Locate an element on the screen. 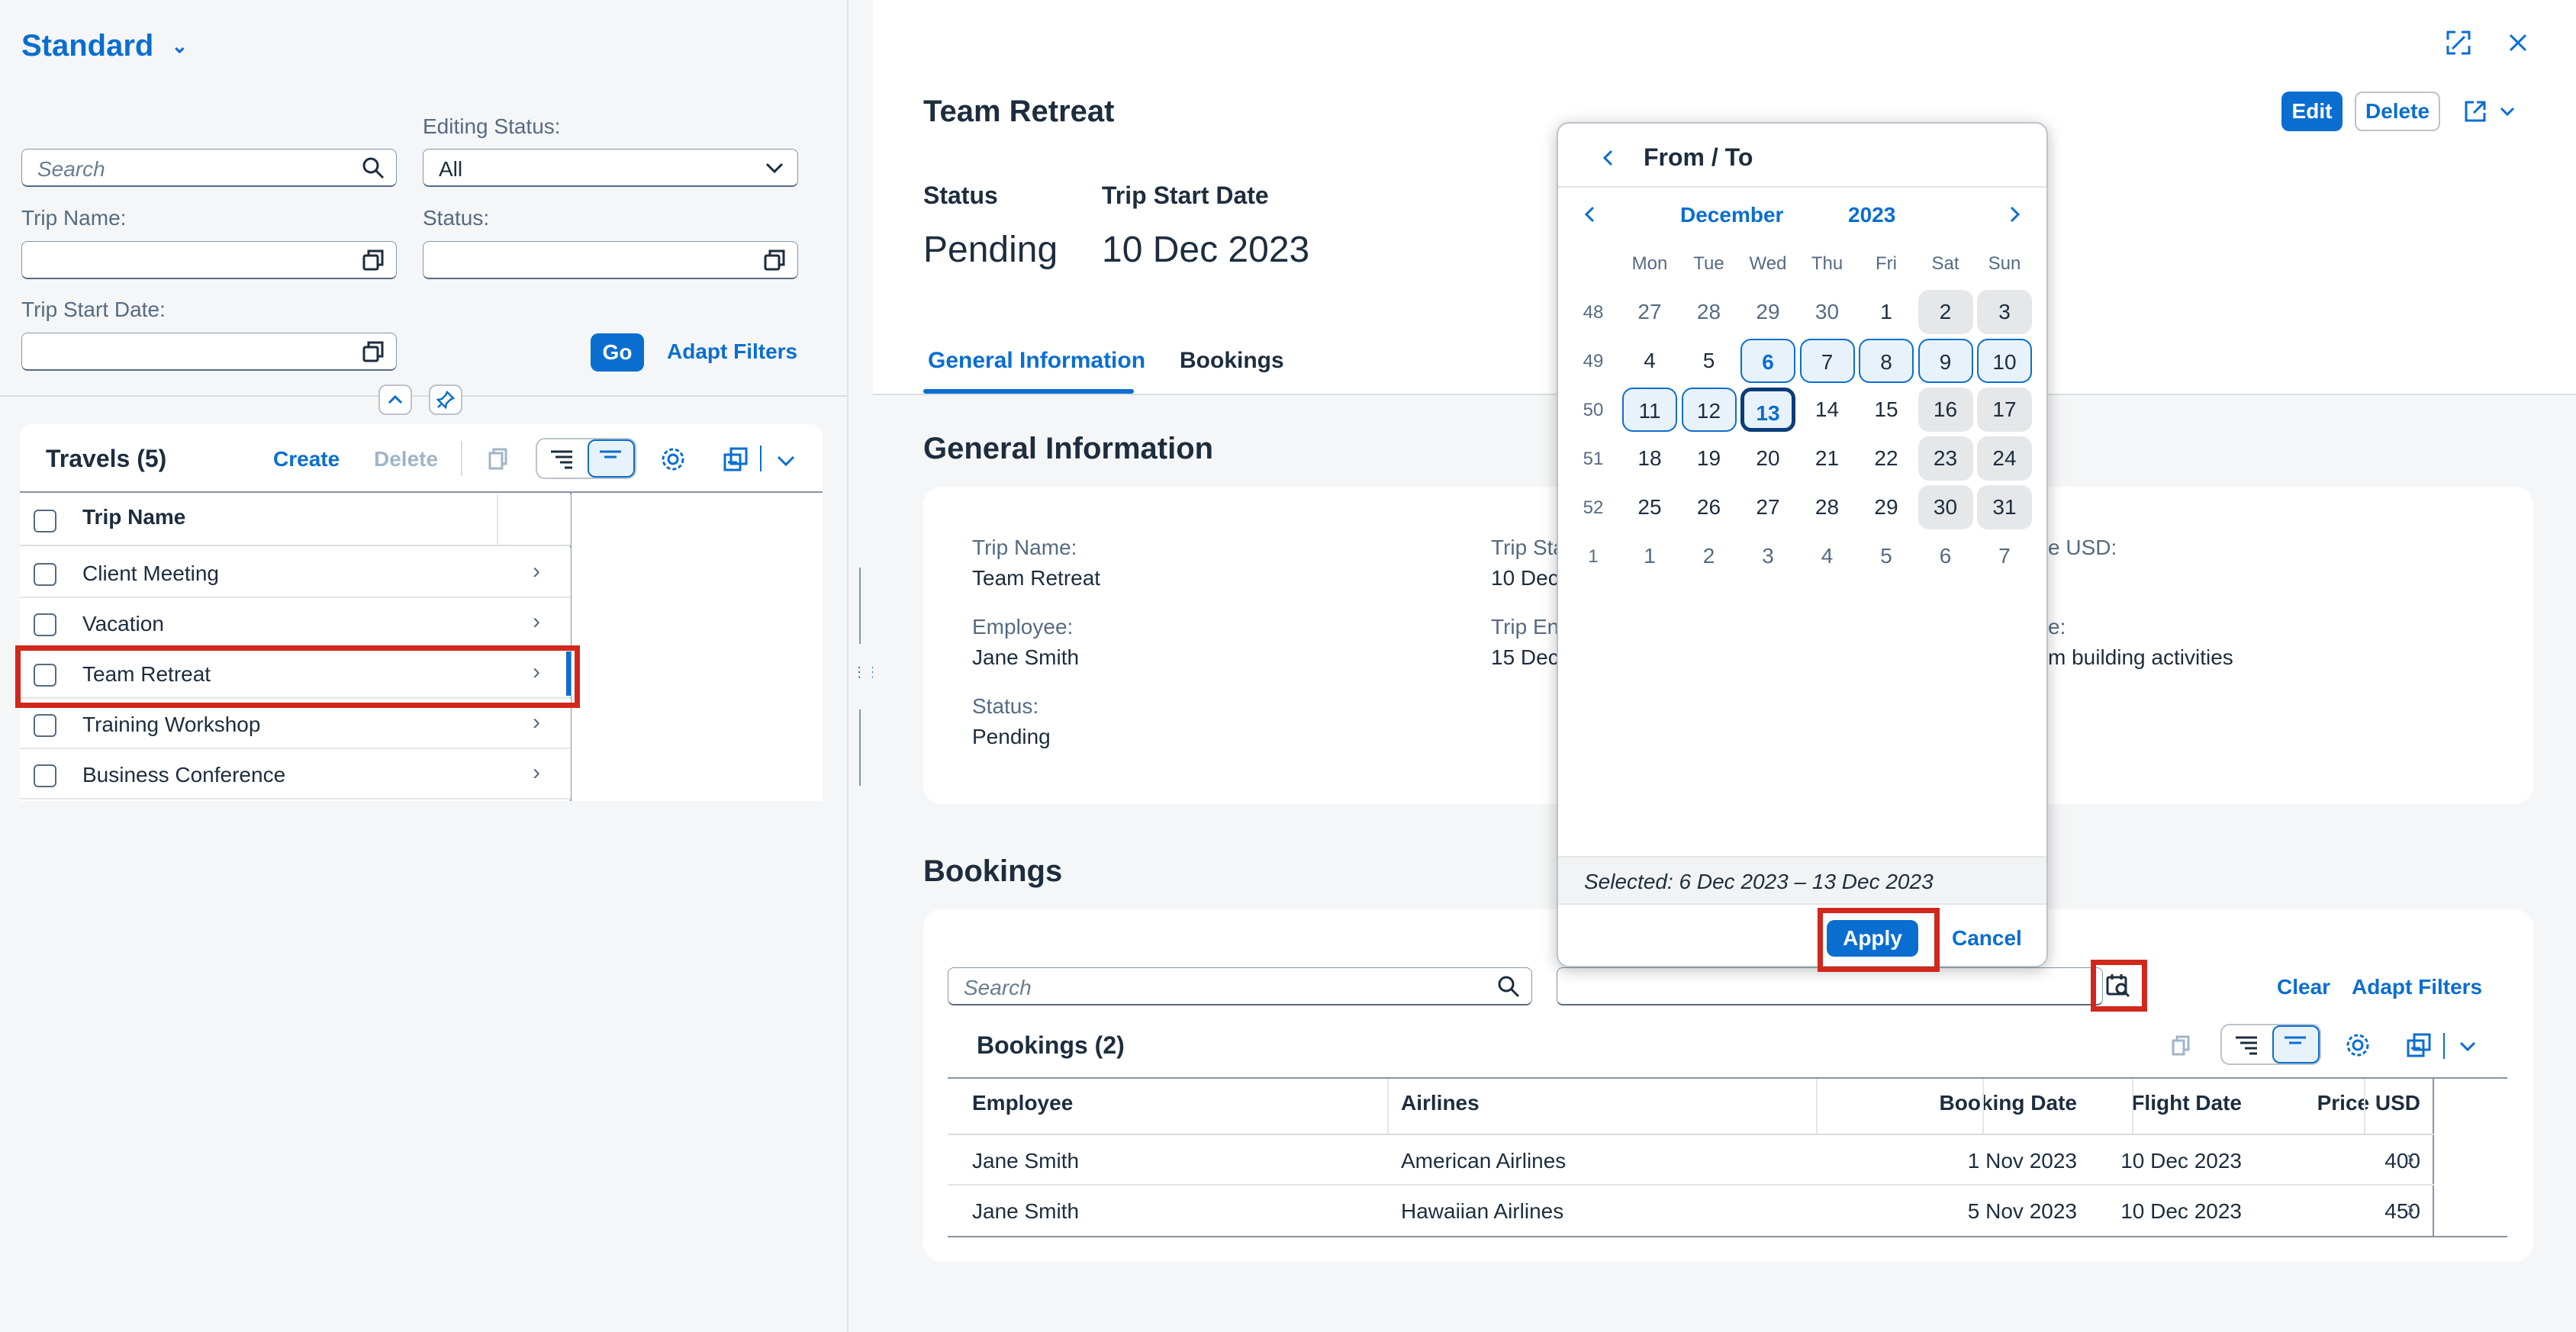 The height and width of the screenshot is (1332, 2576). delete-button: Delete is located at coordinates (406, 459).